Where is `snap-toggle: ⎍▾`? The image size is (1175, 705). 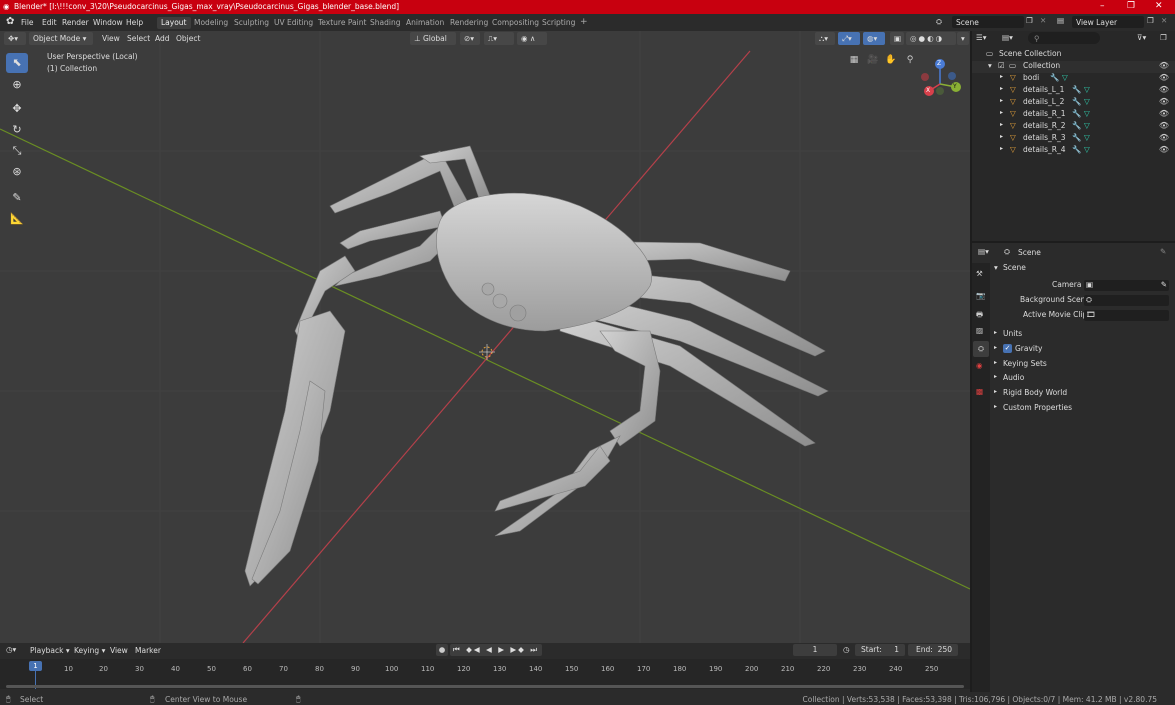
snap-toggle: ⎍▾ is located at coordinates (499, 38).